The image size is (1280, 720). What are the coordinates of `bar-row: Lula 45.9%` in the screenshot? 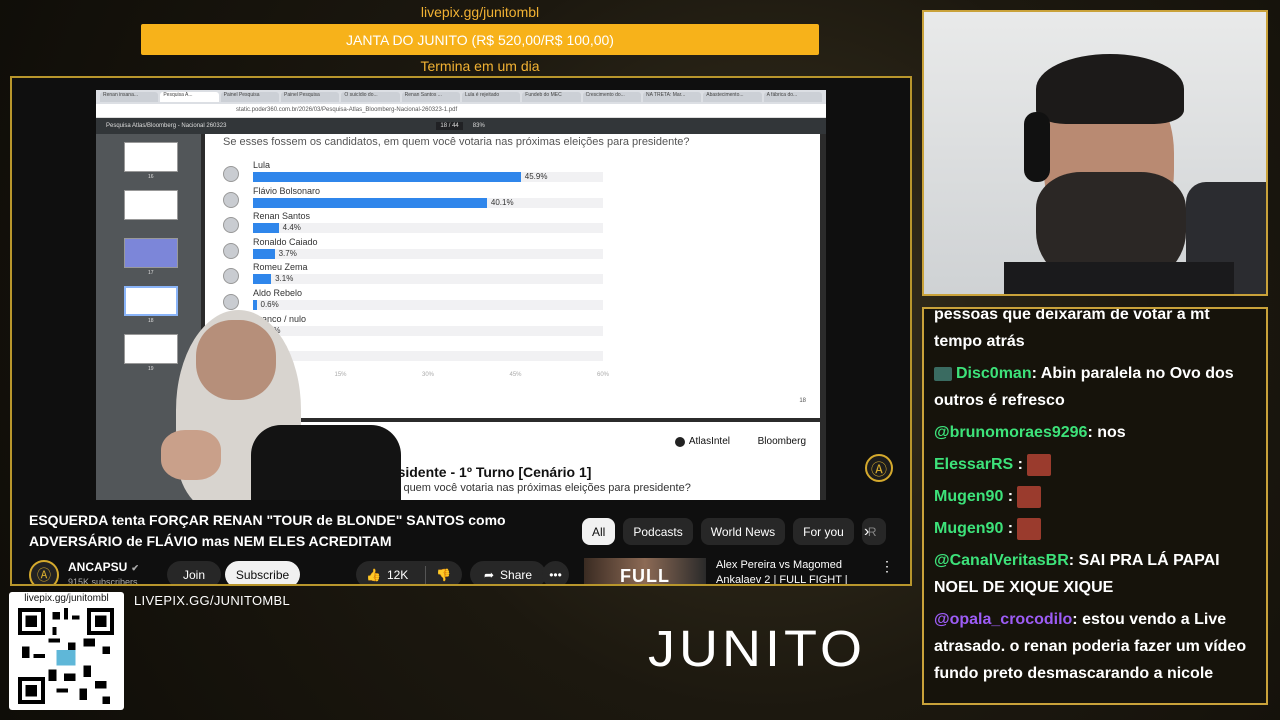 It's located at (433, 173).